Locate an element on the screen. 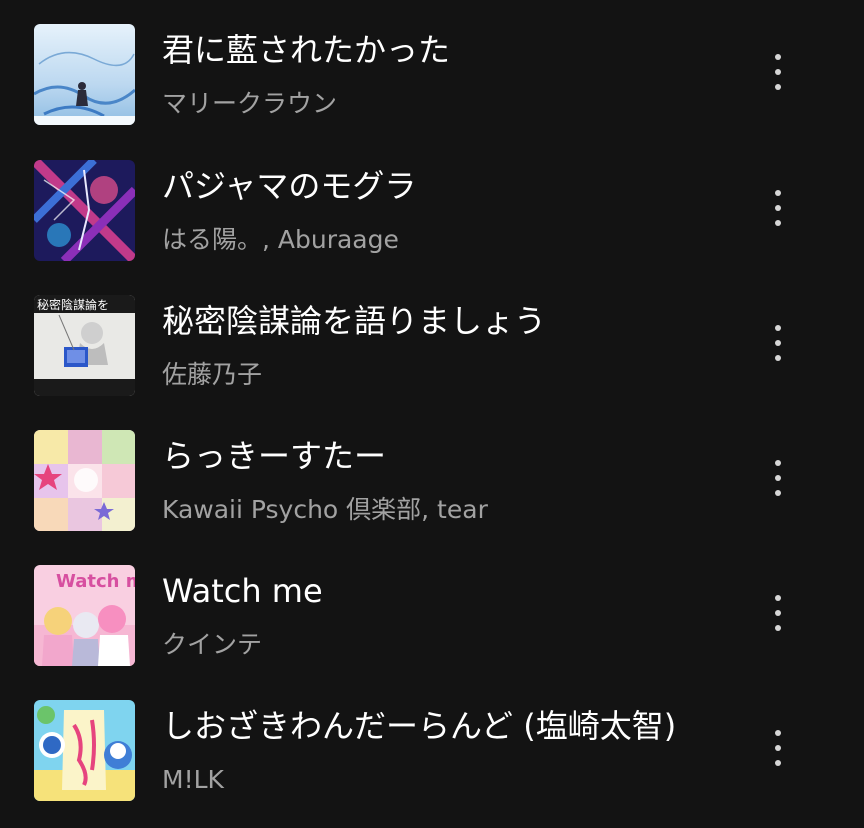 The image size is (864, 828). album-cover: Watch me is located at coordinates (84, 615).